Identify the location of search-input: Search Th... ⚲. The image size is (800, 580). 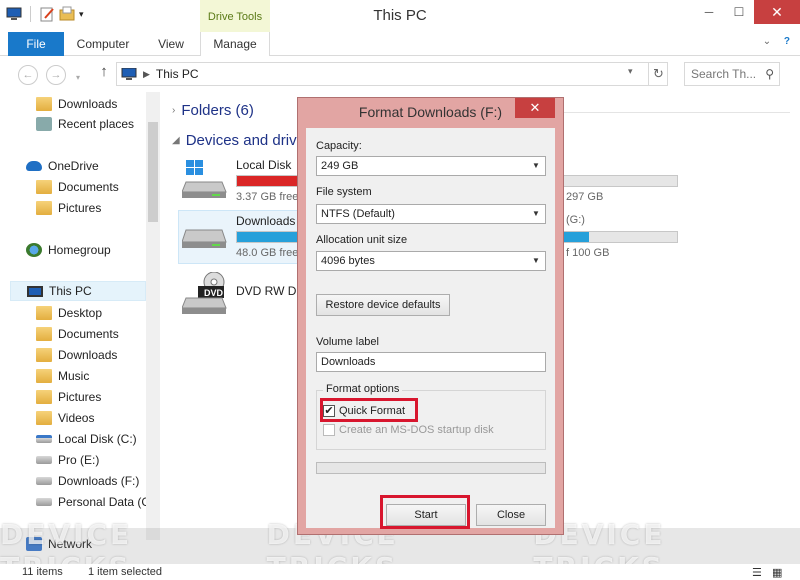
(732, 74).